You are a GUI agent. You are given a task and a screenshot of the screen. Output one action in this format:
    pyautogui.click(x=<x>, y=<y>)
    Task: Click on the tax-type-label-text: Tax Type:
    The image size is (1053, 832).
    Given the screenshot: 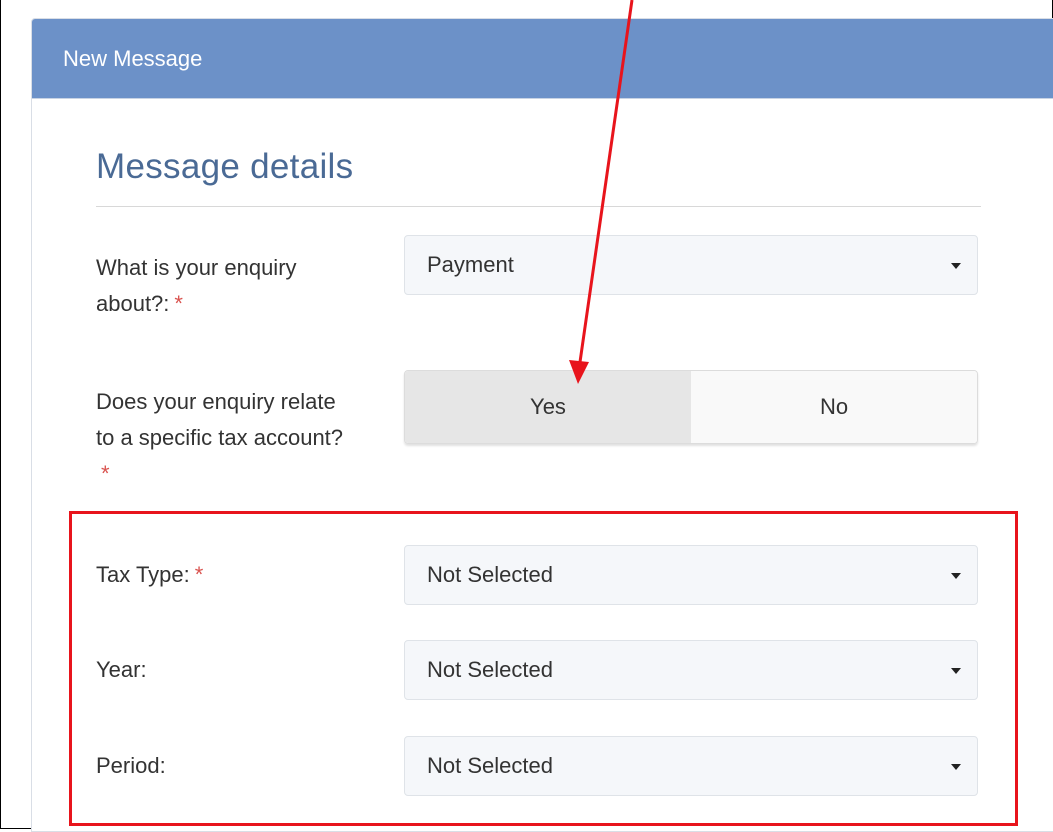 What is the action you would take?
    pyautogui.click(x=143, y=574)
    